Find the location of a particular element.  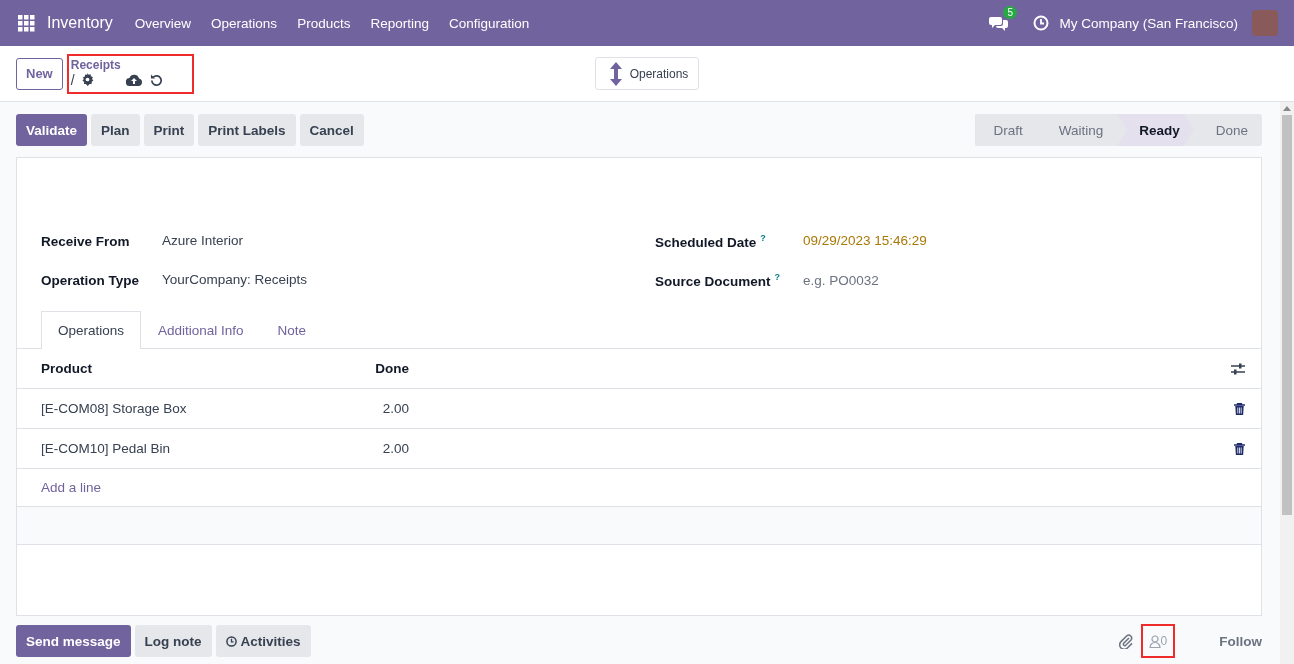

action-button: Plan is located at coordinates (115, 130).